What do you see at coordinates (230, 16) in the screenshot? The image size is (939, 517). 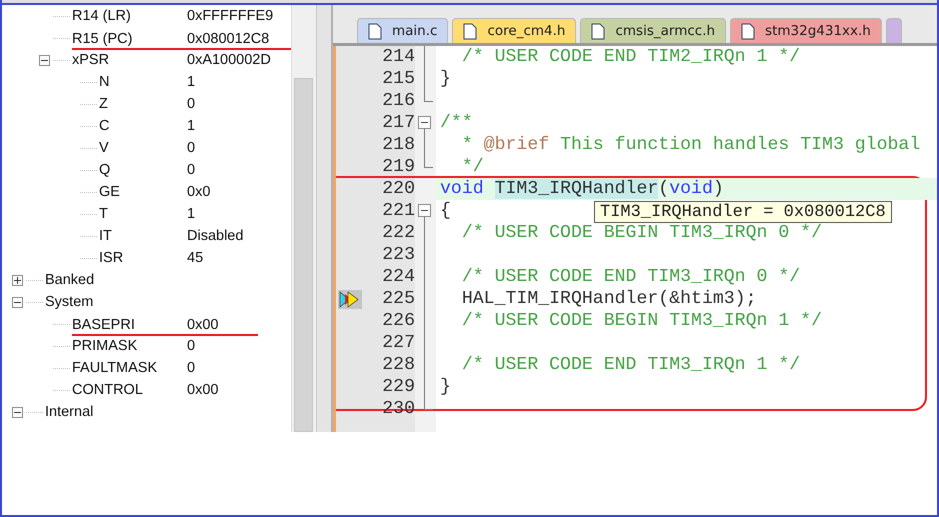 I see `register-value: 0xFFFFFFE9` at bounding box center [230, 16].